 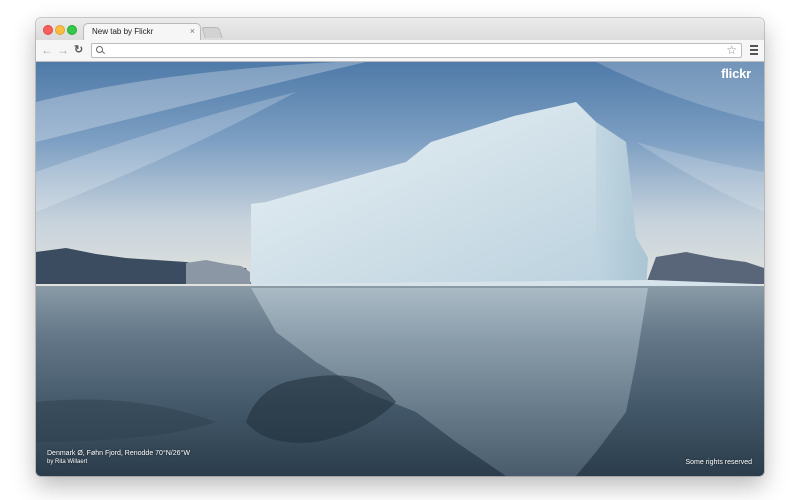 What do you see at coordinates (192, 31) in the screenshot?
I see `tab-close-icon: ×` at bounding box center [192, 31].